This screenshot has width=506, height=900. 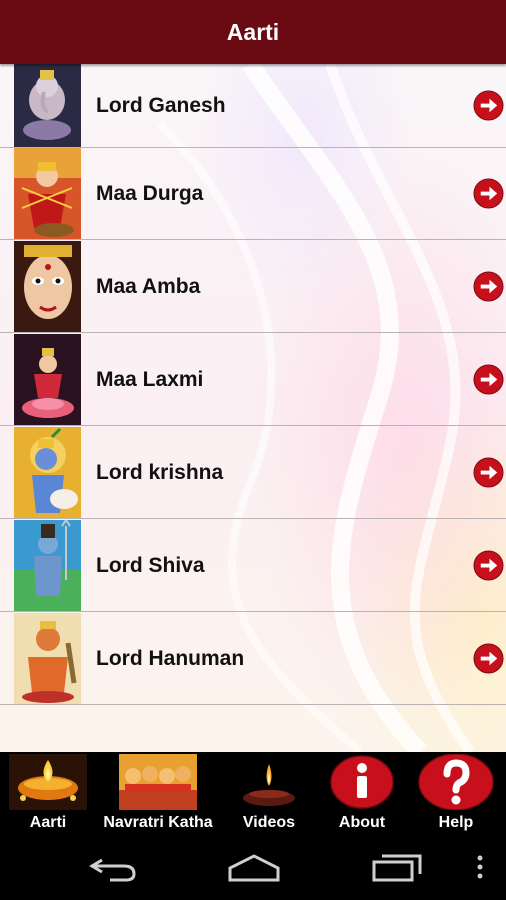 I want to click on help-icon, so click(x=456, y=782).